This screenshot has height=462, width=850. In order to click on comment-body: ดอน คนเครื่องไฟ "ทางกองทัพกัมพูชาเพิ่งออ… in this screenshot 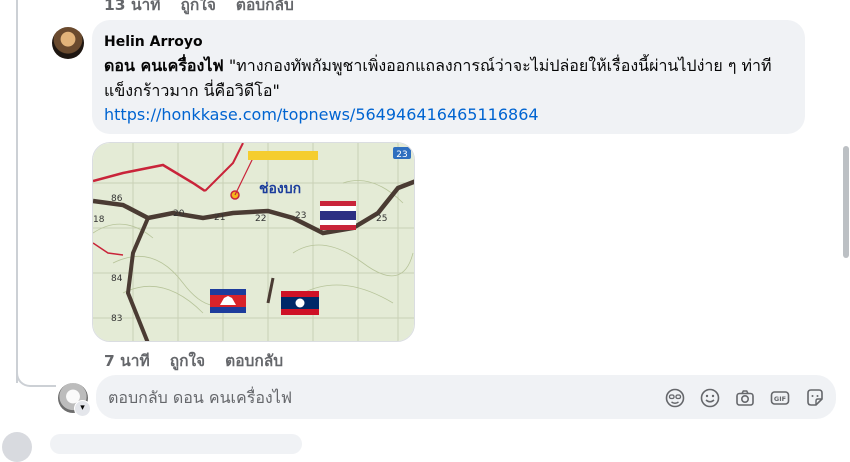, I will do `click(448, 78)`.